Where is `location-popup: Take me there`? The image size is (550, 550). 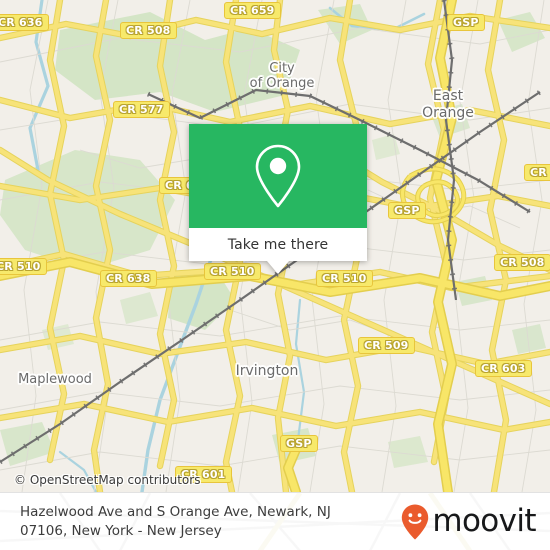
location-popup: Take me there is located at coordinates (278, 199).